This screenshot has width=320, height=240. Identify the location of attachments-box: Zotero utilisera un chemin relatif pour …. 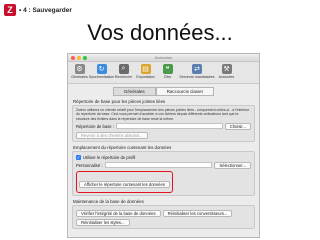
(163, 123).